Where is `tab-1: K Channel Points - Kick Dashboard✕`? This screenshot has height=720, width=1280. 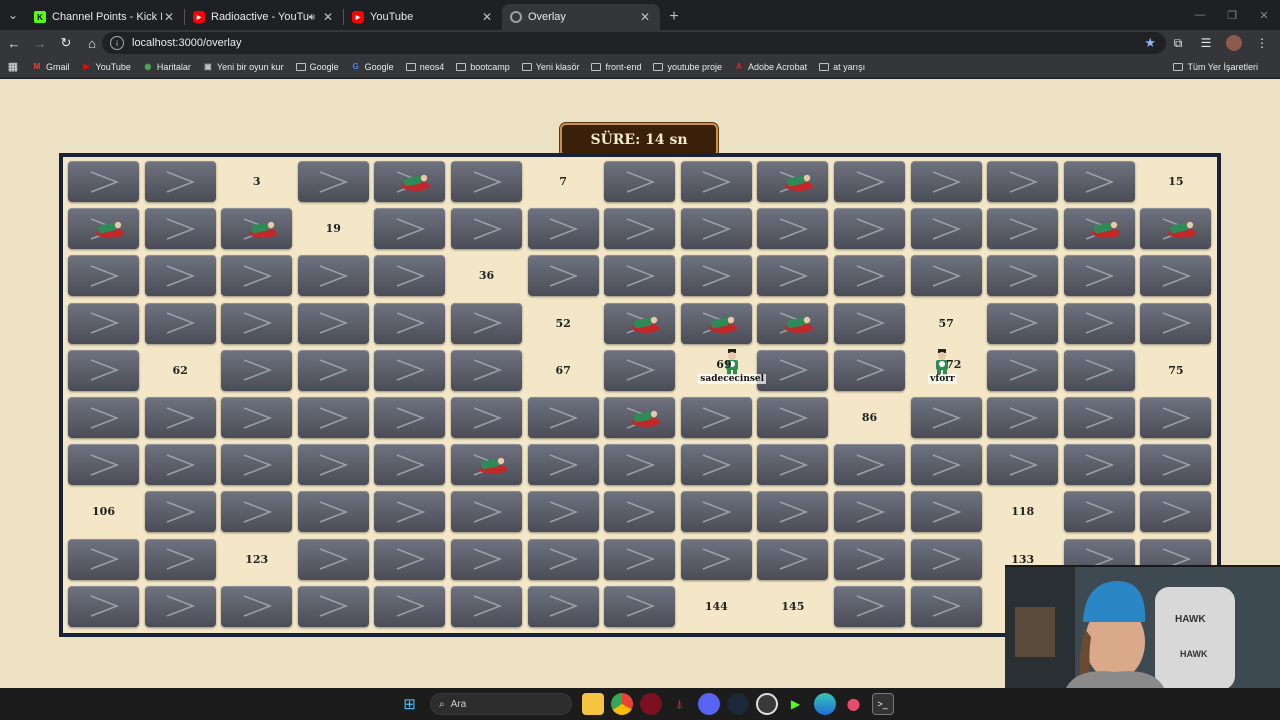
tab-1: K Channel Points - Kick Dashboard✕ is located at coordinates (105, 17).